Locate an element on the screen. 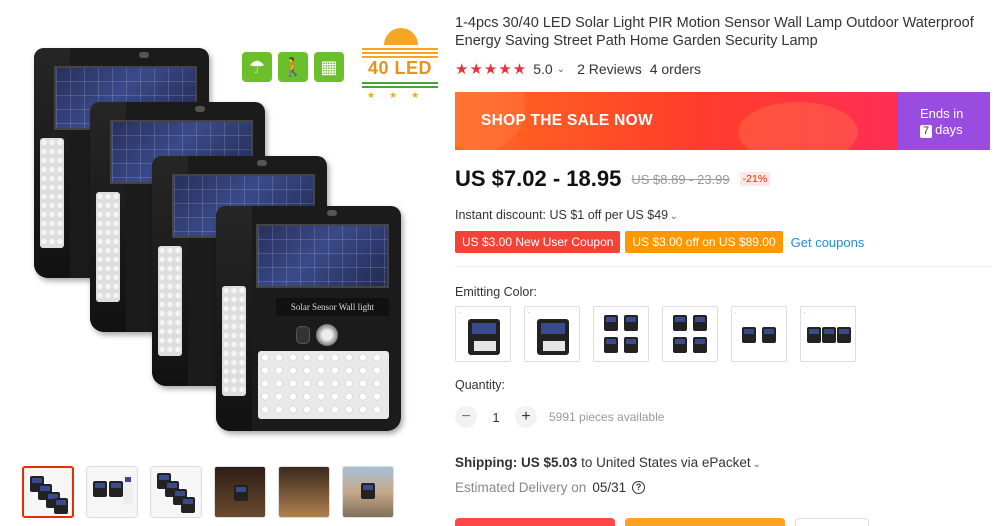 Image resolution: width=1000 pixels, height=526 pixels. orders-count: 4 orders is located at coordinates (675, 69).